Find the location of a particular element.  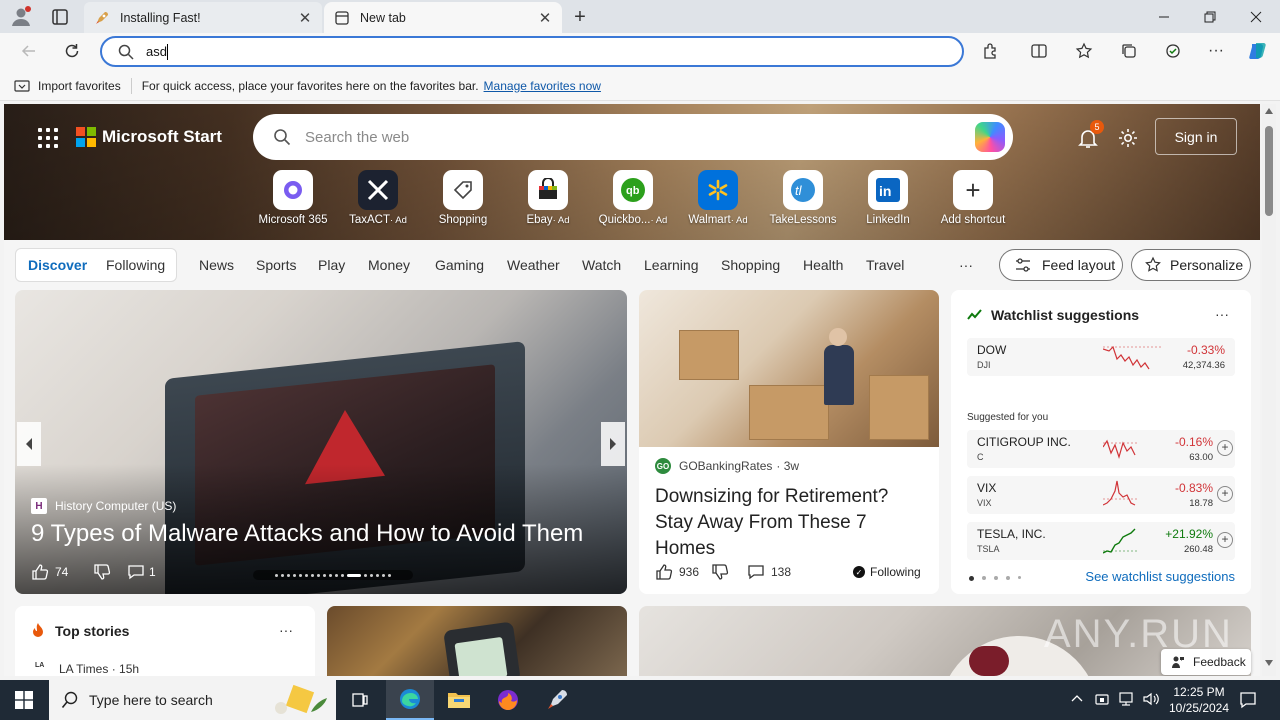

following-indicator: ✓ Following is located at coordinates (887, 572).